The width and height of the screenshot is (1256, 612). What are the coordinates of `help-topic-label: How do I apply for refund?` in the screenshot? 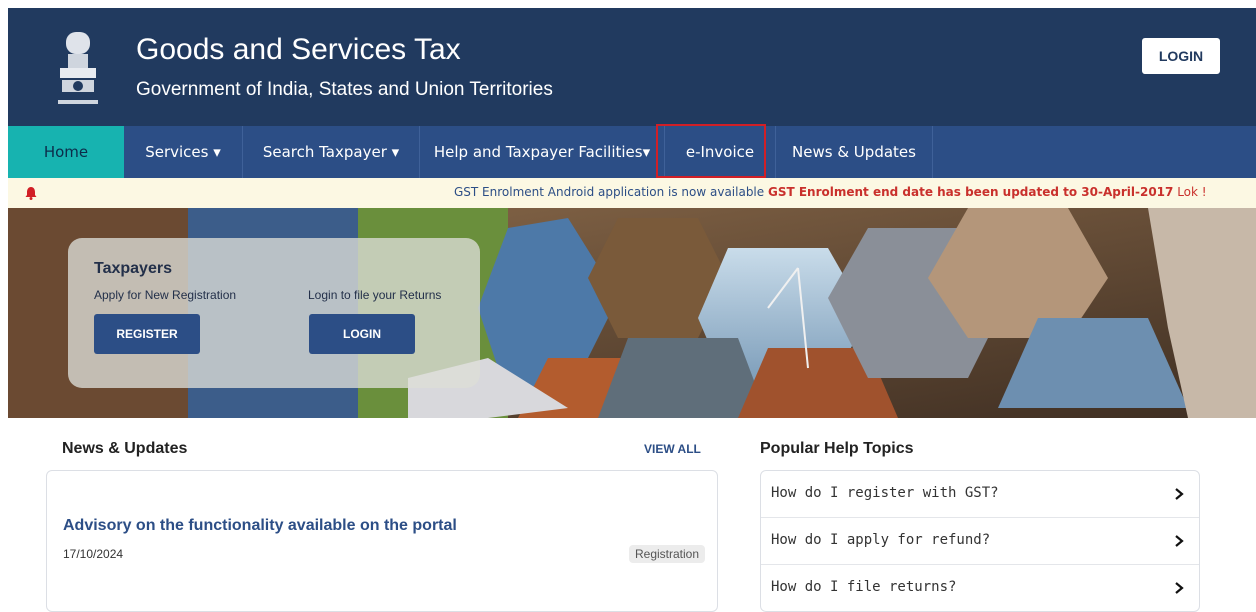 It's located at (881, 540).